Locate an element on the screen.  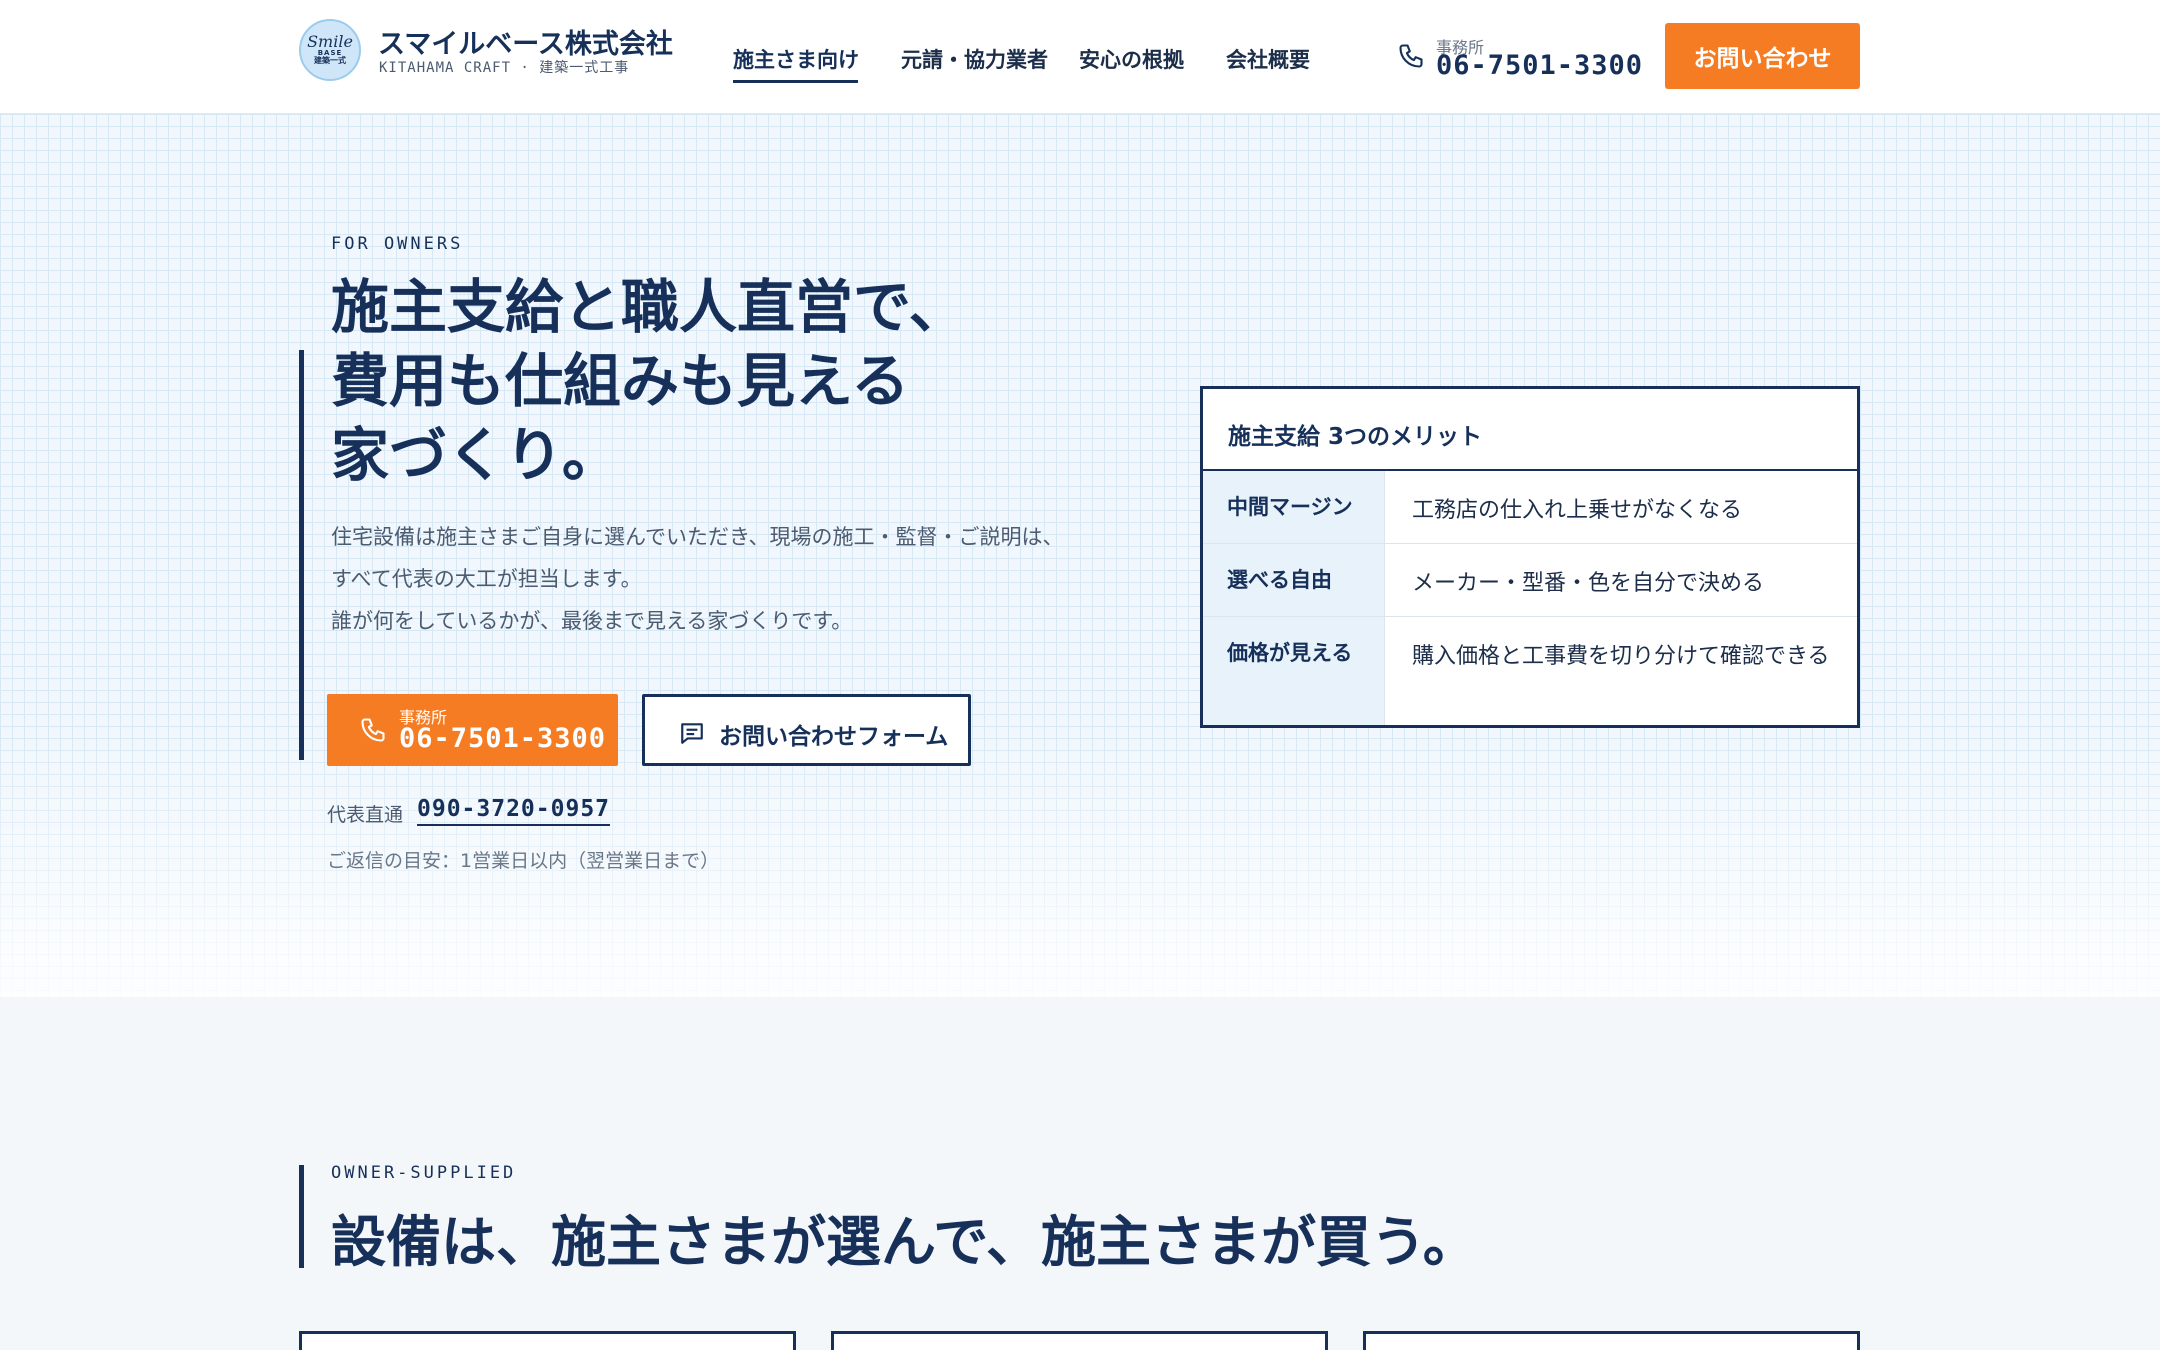
hero-title-line: 施主支給と職人直営で、 is located at coordinates (649, 307).